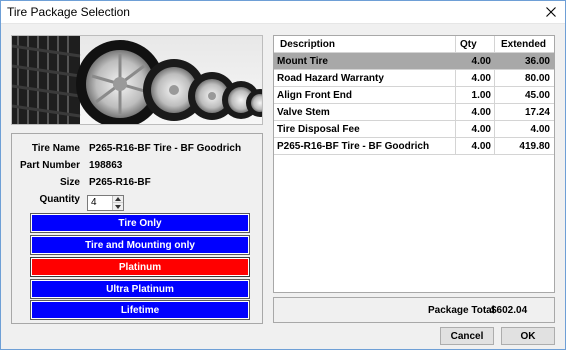  What do you see at coordinates (140, 245) in the screenshot?
I see `tire-and-mounting-button: Tire and Mounting only` at bounding box center [140, 245].